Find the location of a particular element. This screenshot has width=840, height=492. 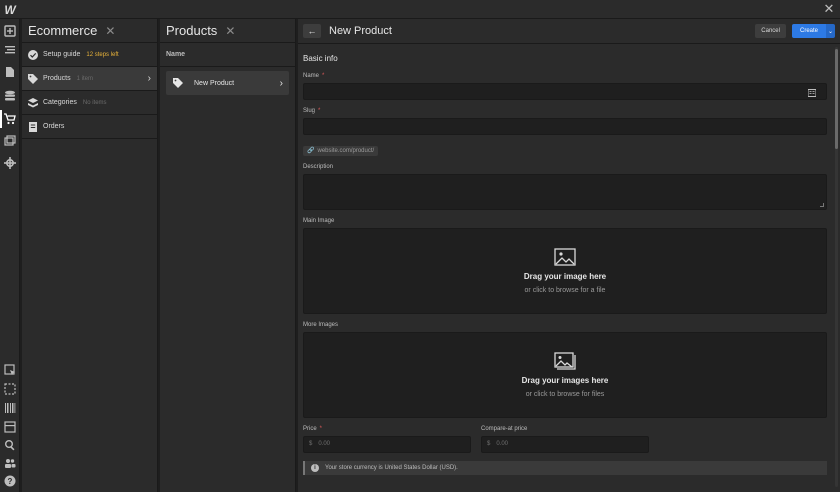

check-circle-icon is located at coordinates (33, 54).